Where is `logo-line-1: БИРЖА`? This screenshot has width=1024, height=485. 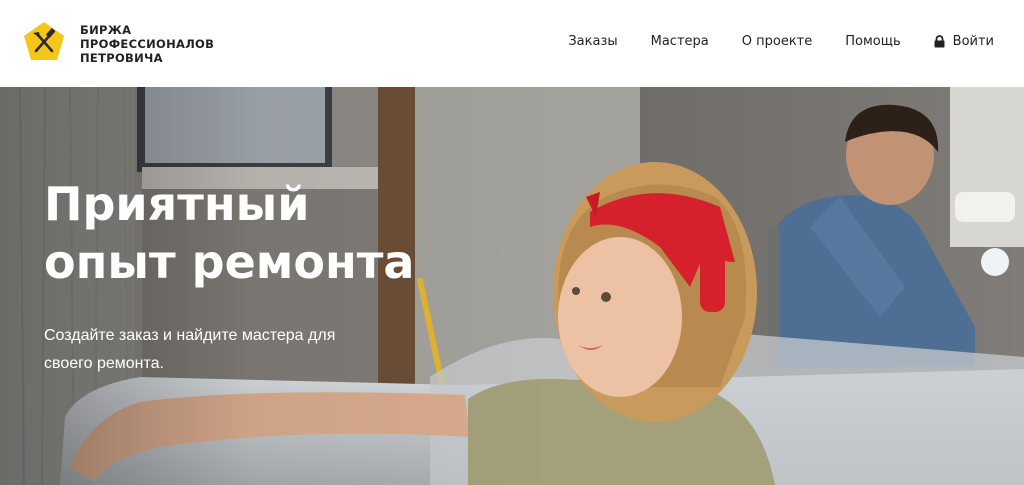
logo-line-1: БИРЖА is located at coordinates (106, 30).